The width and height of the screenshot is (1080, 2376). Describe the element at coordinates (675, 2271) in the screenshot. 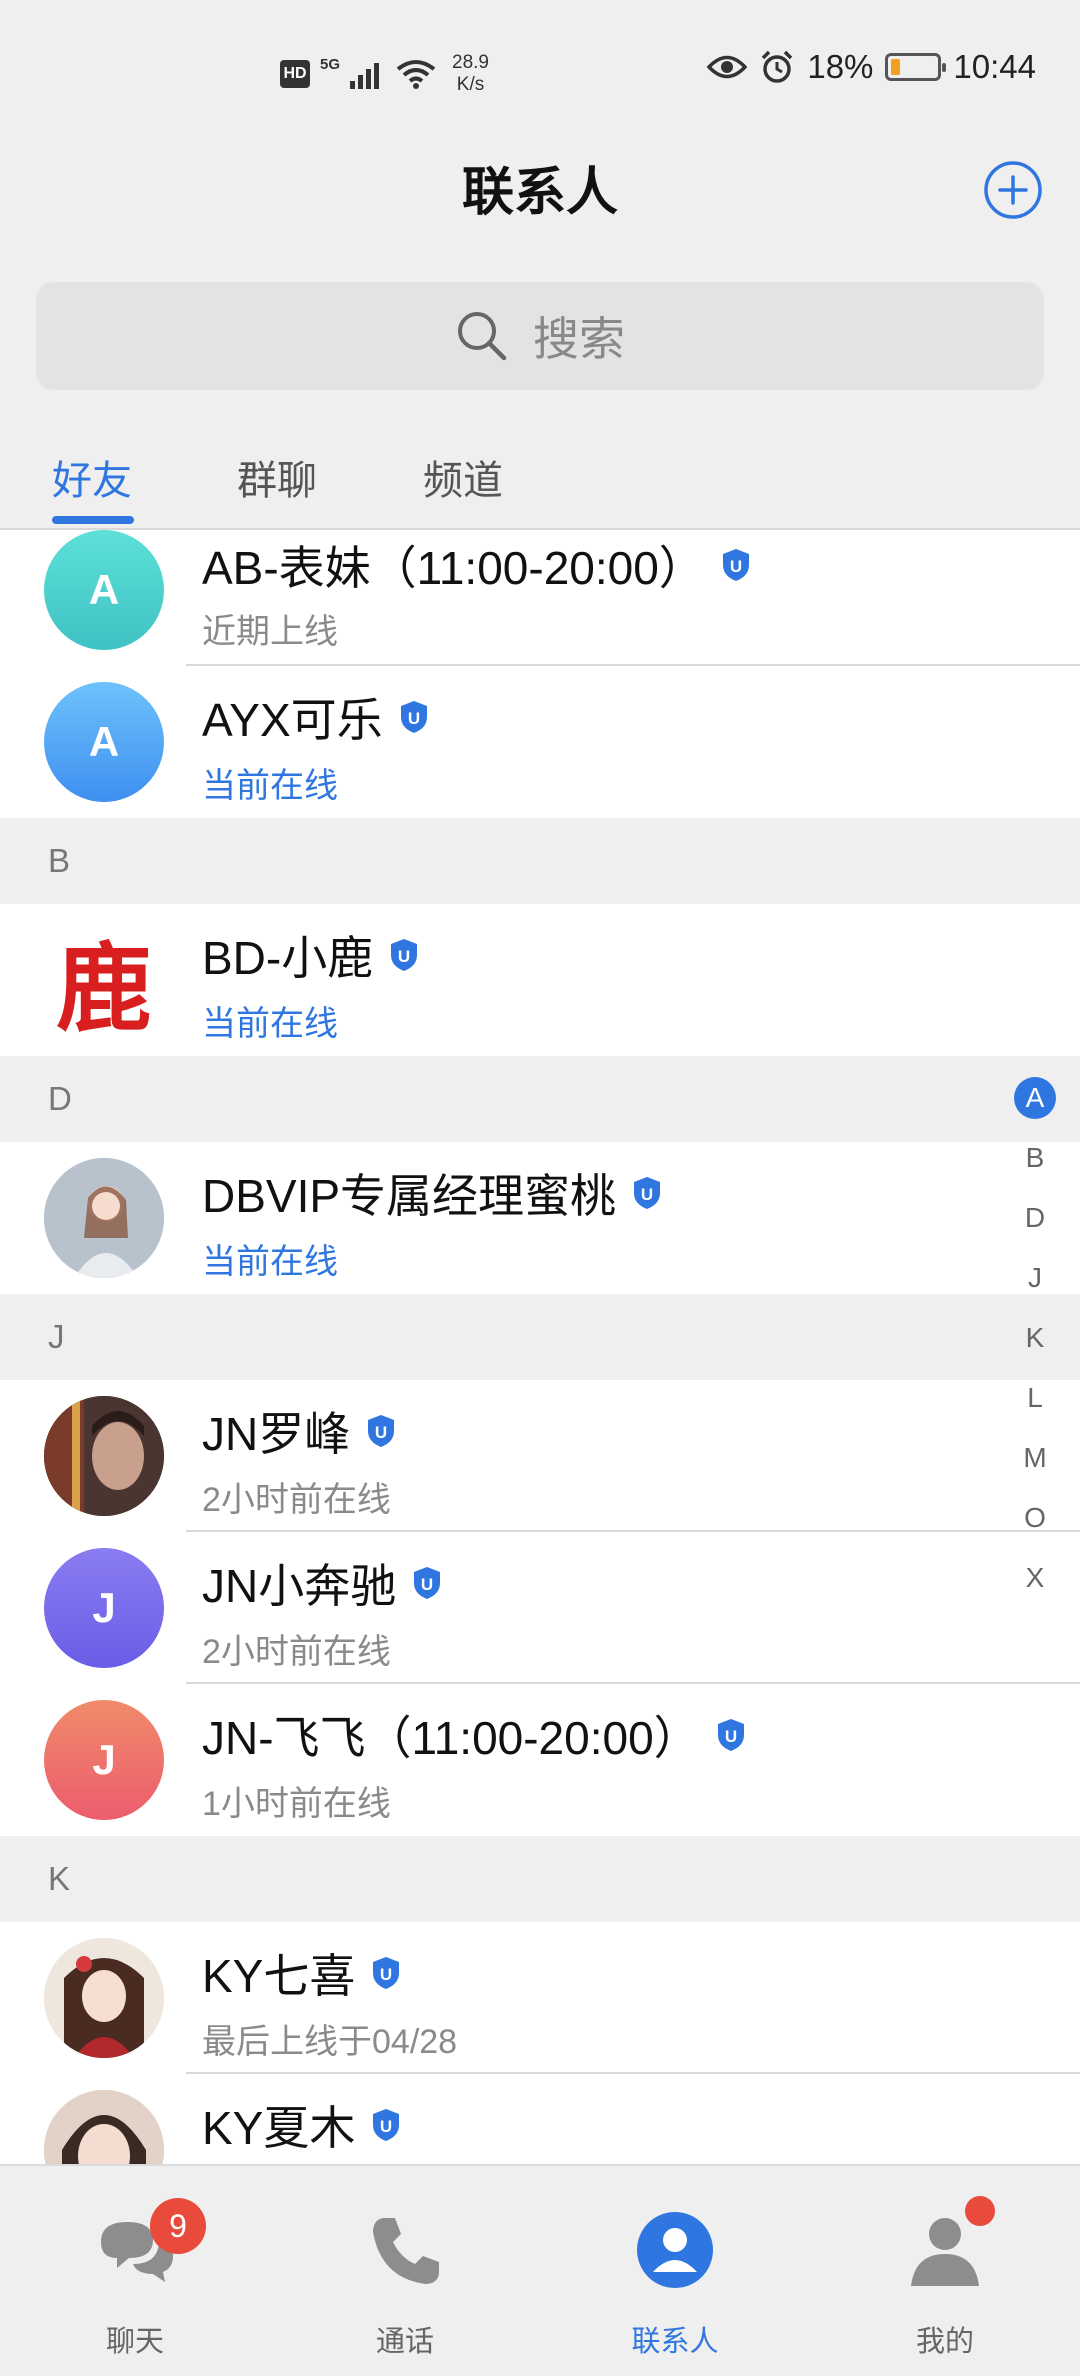

I see `nav-contacts: 联系人` at that location.